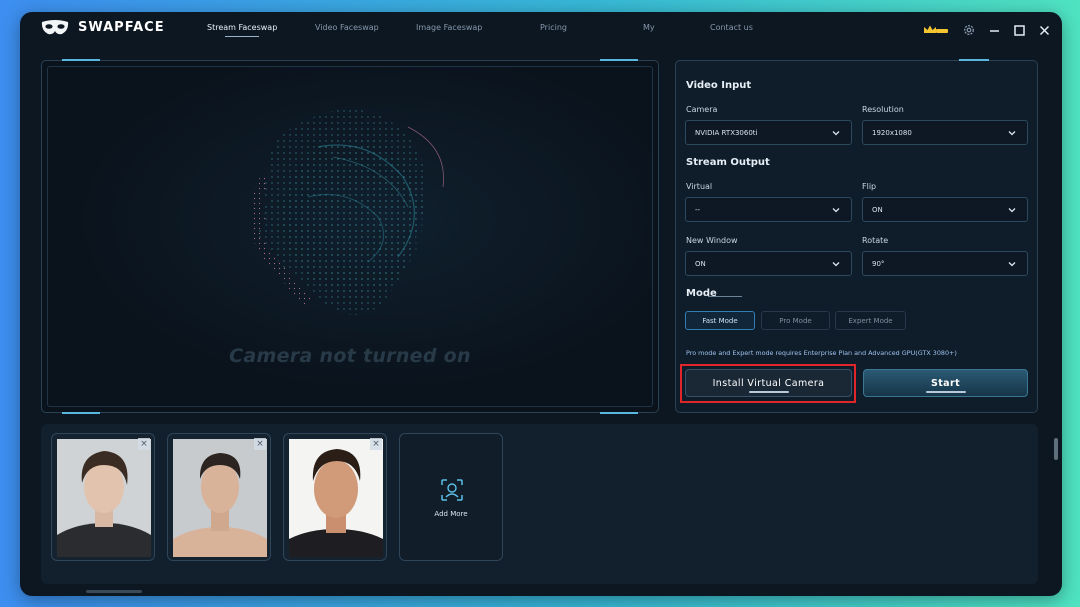 This screenshot has width=1080, height=607. I want to click on flip-label: Flip, so click(869, 186).